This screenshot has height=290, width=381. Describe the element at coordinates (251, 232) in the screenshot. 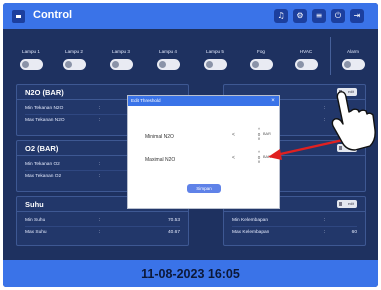

I see `row-label: Max Kelembapan` at that location.